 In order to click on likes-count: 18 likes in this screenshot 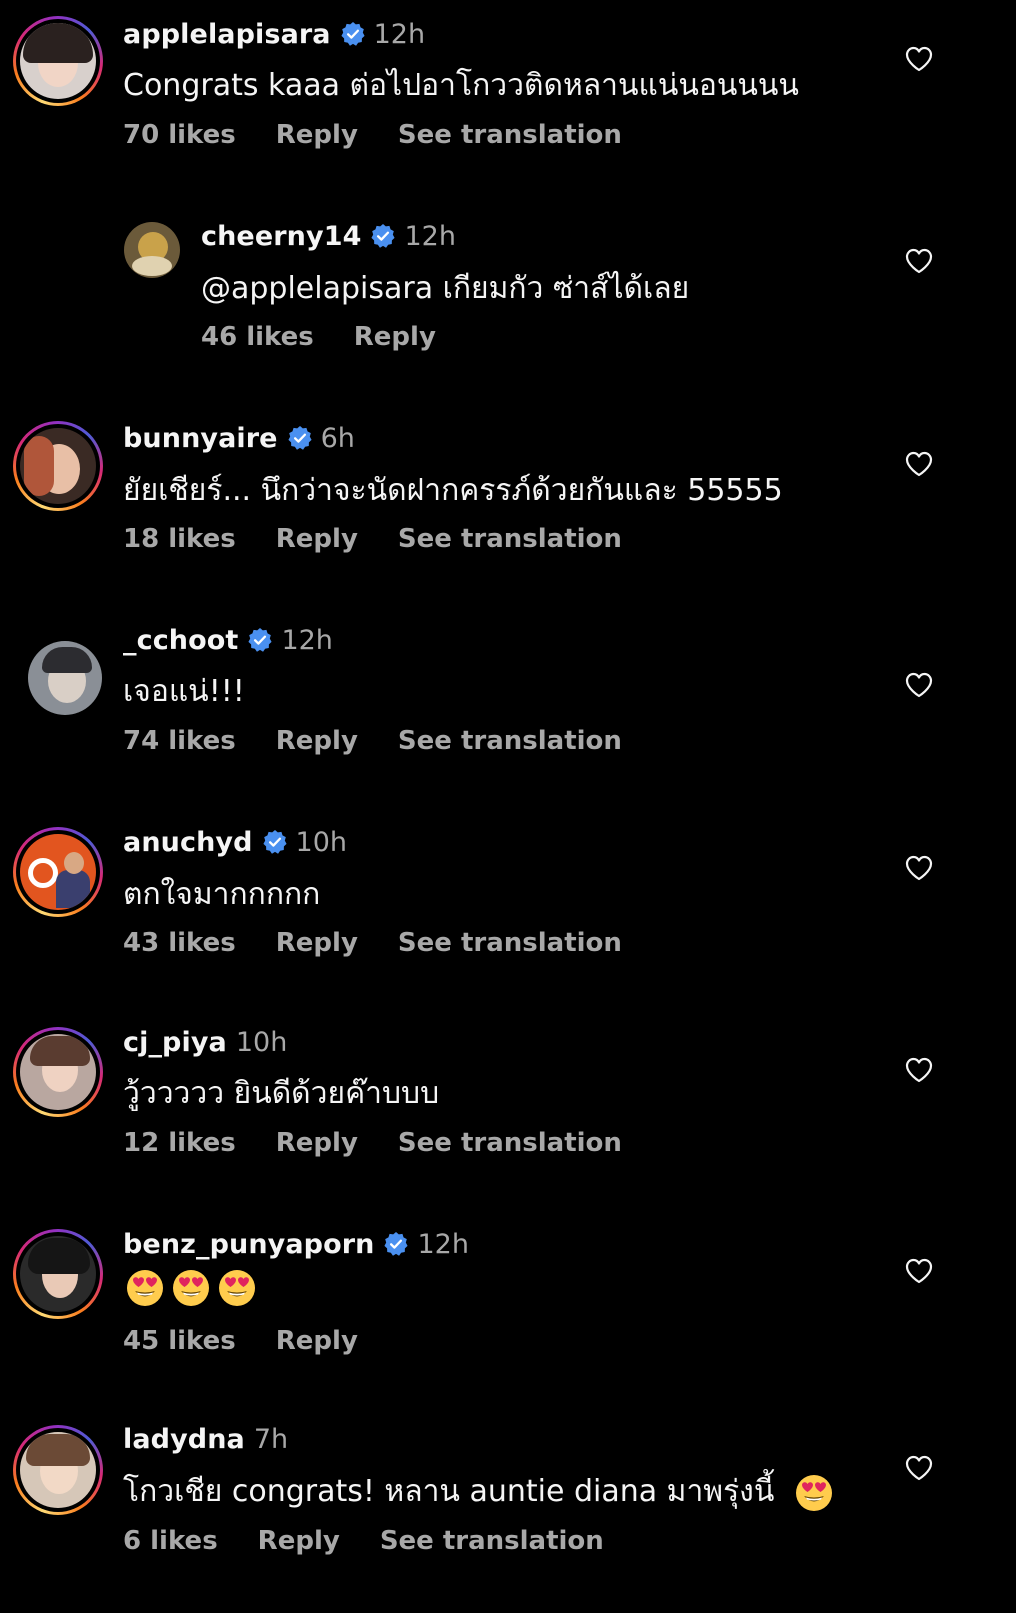, I will do `click(179, 539)`.